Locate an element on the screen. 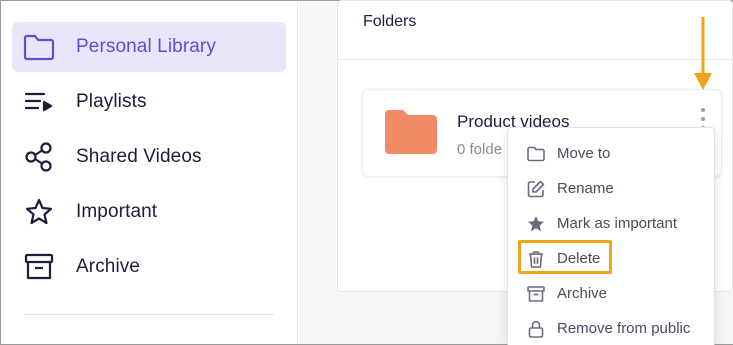 The image size is (733, 345). playlist-icon is located at coordinates (39, 102).